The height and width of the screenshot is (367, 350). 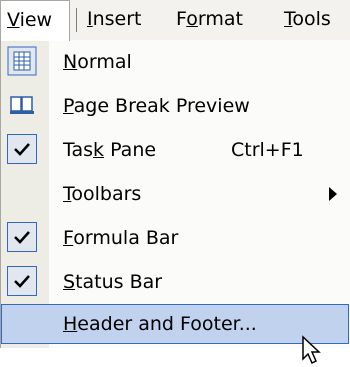 I want to click on page-break-preview-icon, so click(x=22, y=105).